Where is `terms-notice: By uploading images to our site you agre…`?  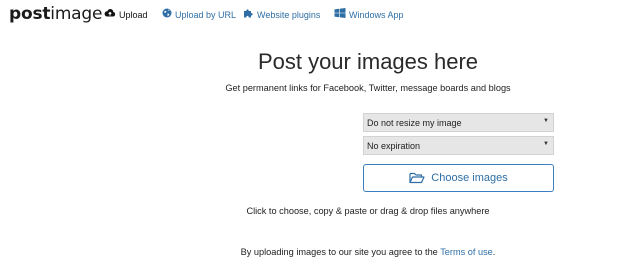 terms-notice: By uploading images to our site you agre… is located at coordinates (368, 252).